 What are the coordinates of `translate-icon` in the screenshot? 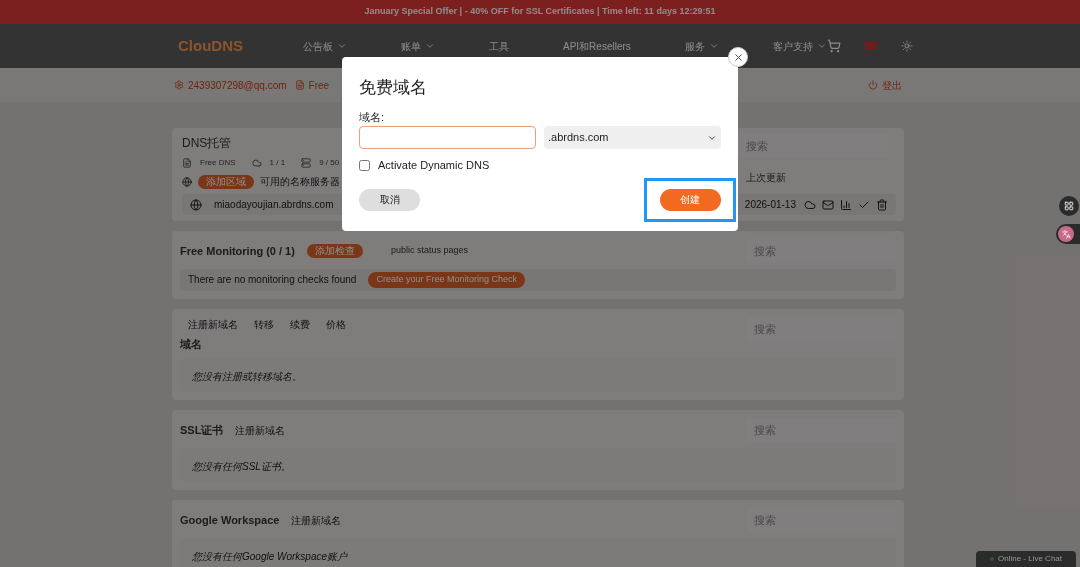 It's located at (1066, 234).